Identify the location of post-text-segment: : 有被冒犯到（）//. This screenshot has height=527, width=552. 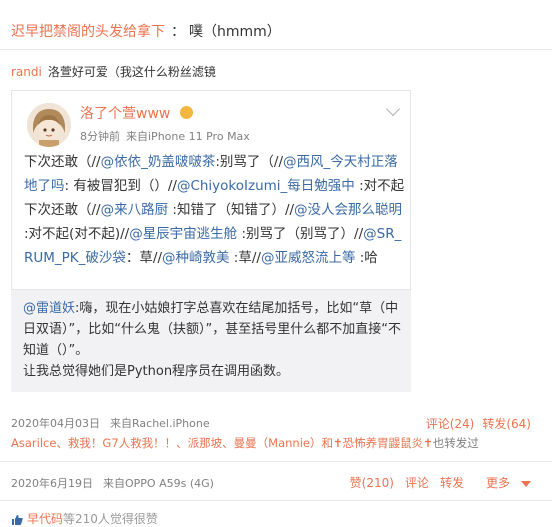
(120, 186).